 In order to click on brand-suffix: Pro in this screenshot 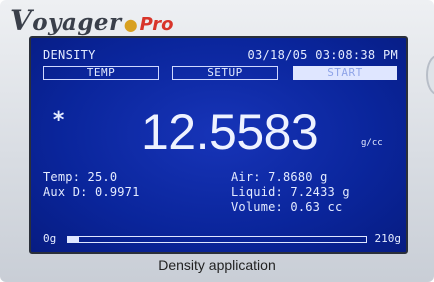, I will do `click(156, 24)`.